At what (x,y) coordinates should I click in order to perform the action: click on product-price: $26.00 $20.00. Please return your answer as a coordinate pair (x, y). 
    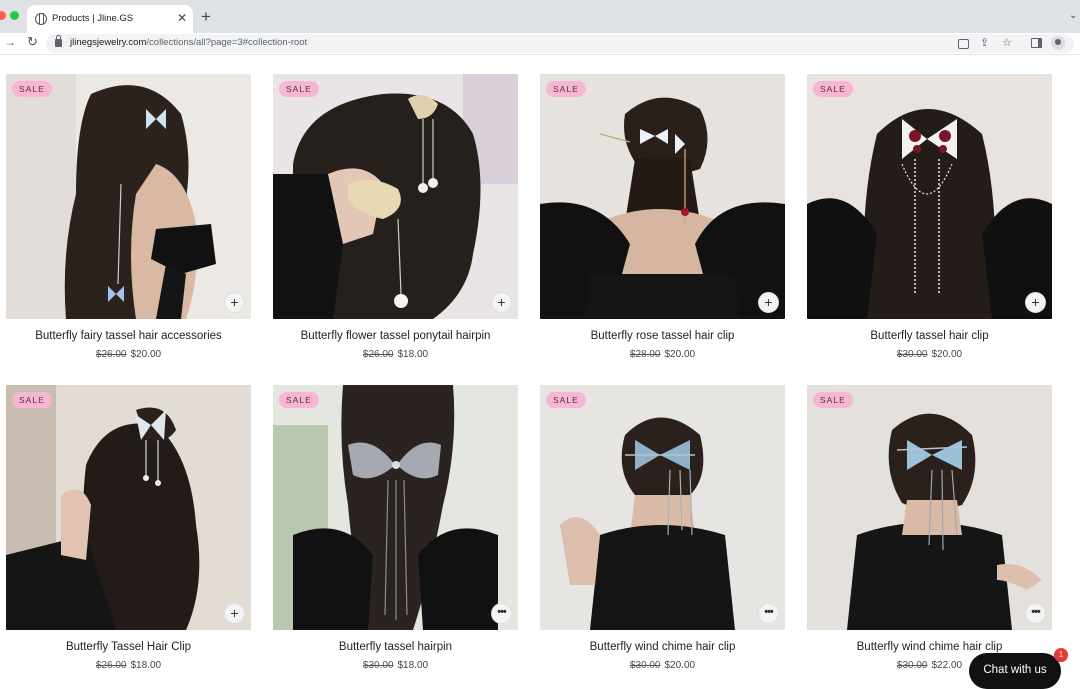
    Looking at the image, I should click on (128, 354).